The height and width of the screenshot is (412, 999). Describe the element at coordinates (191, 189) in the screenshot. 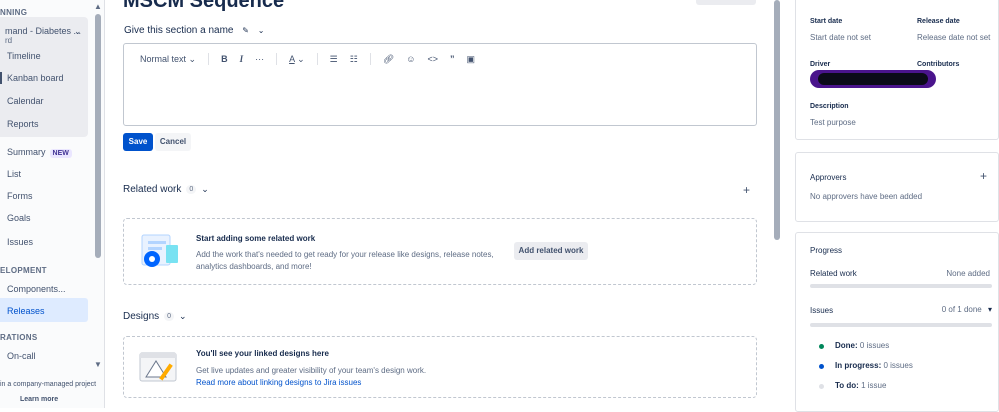

I see `related-work-count: 0` at that location.